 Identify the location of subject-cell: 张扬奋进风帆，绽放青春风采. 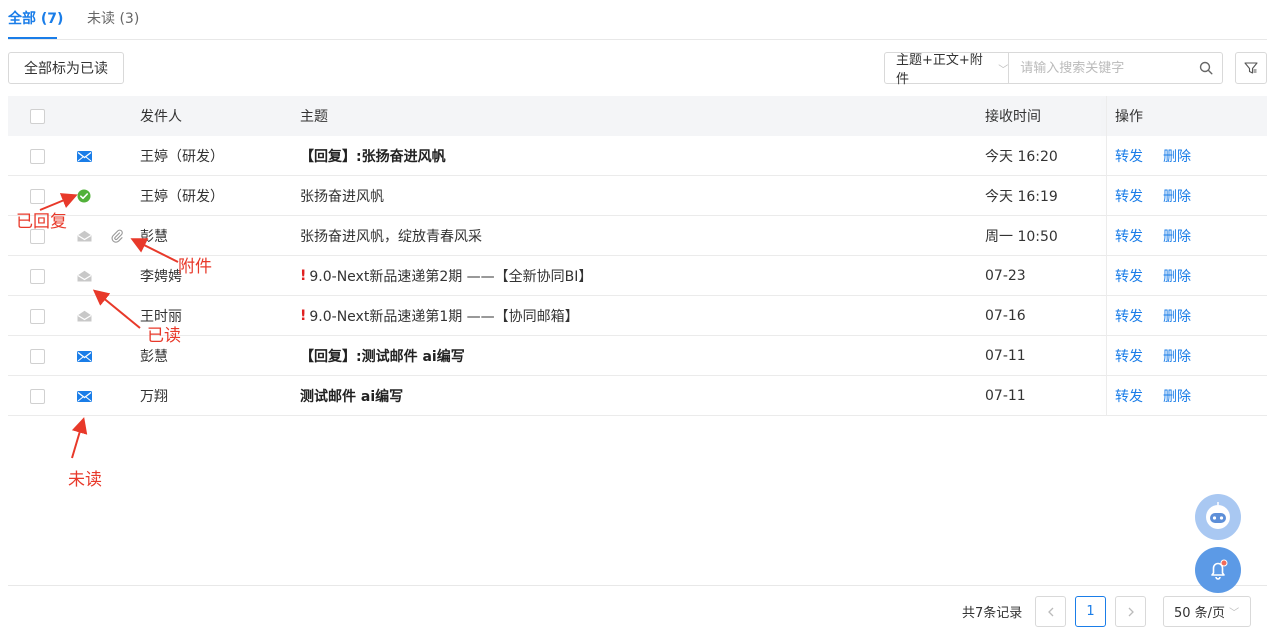
(391, 236).